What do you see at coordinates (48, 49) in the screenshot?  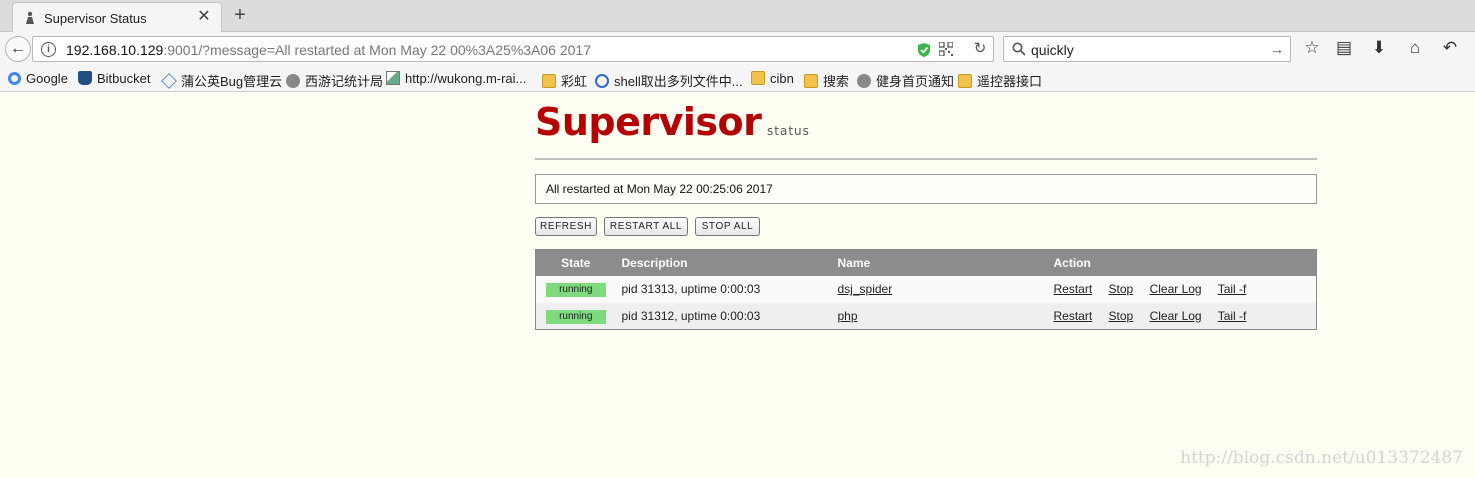 I see `info-icon: i` at bounding box center [48, 49].